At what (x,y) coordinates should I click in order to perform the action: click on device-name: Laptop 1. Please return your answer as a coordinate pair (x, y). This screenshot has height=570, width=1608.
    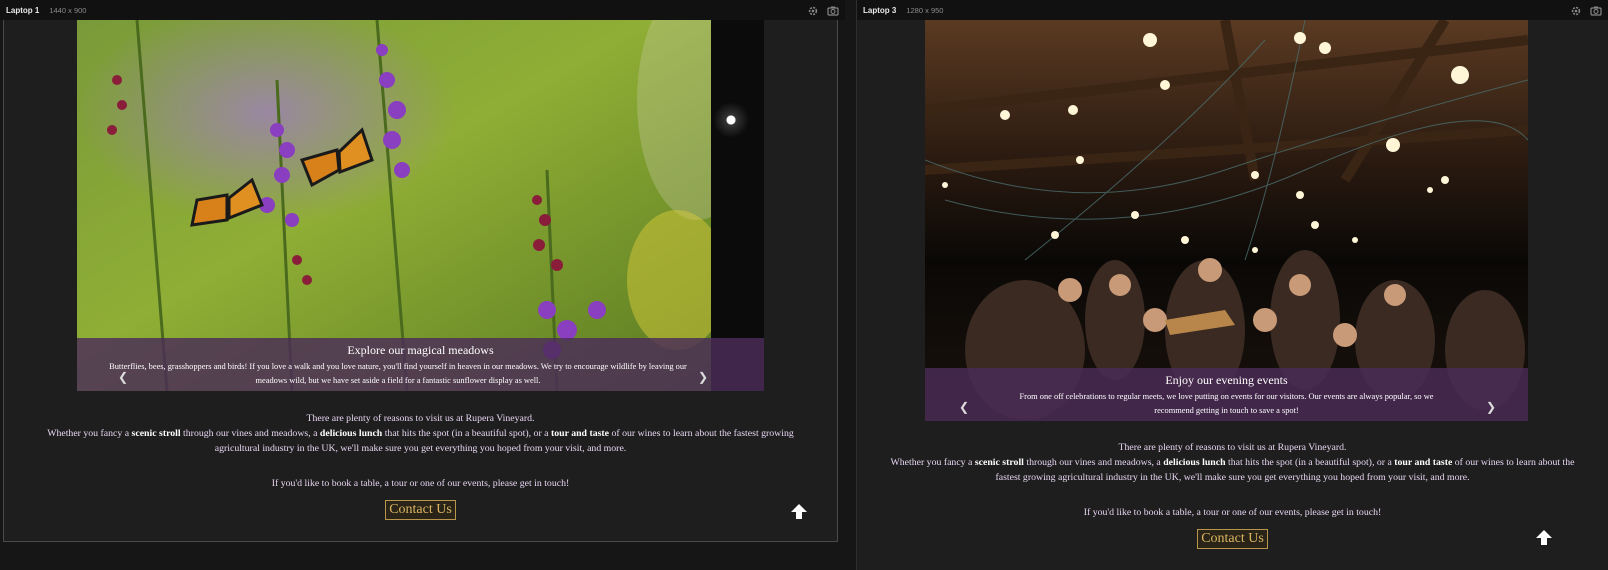
    Looking at the image, I should click on (23, 10).